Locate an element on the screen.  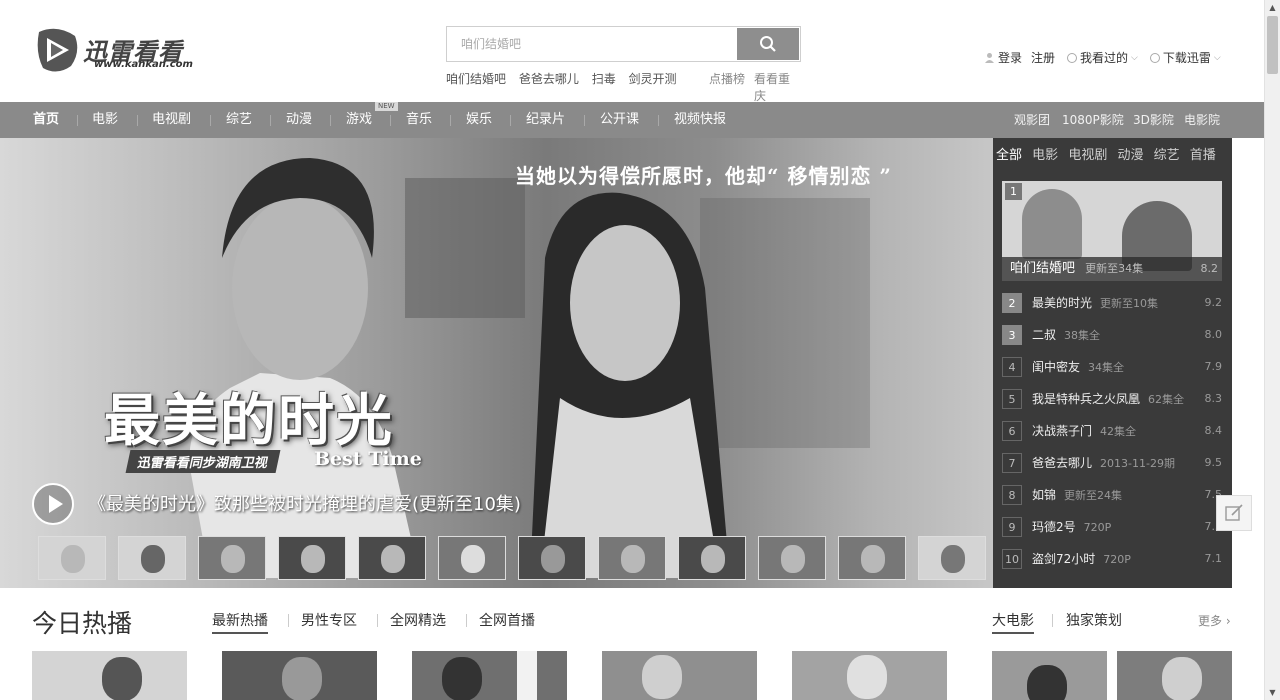
rank-title: 决战燕子门 42集全 is located at coordinates (1084, 431).